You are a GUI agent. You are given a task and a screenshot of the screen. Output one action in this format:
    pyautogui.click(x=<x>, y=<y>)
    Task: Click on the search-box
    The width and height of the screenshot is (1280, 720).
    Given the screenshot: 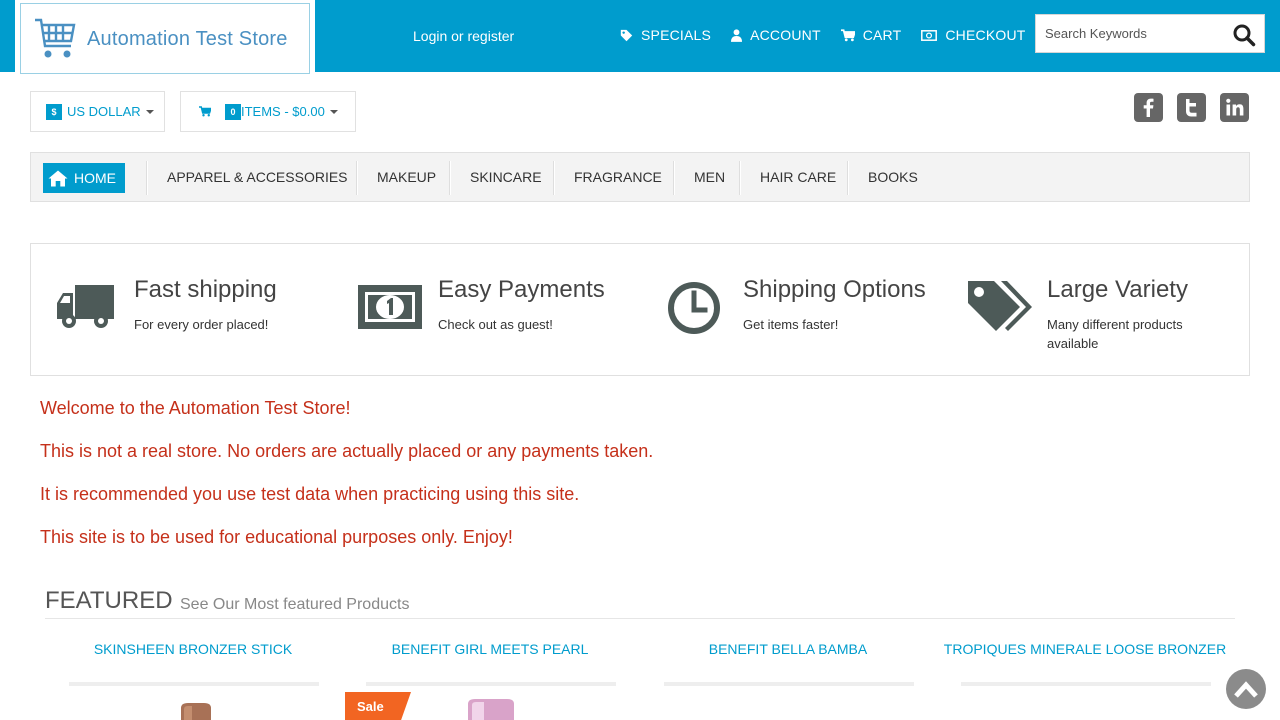 What is the action you would take?
    pyautogui.click(x=1150, y=33)
    